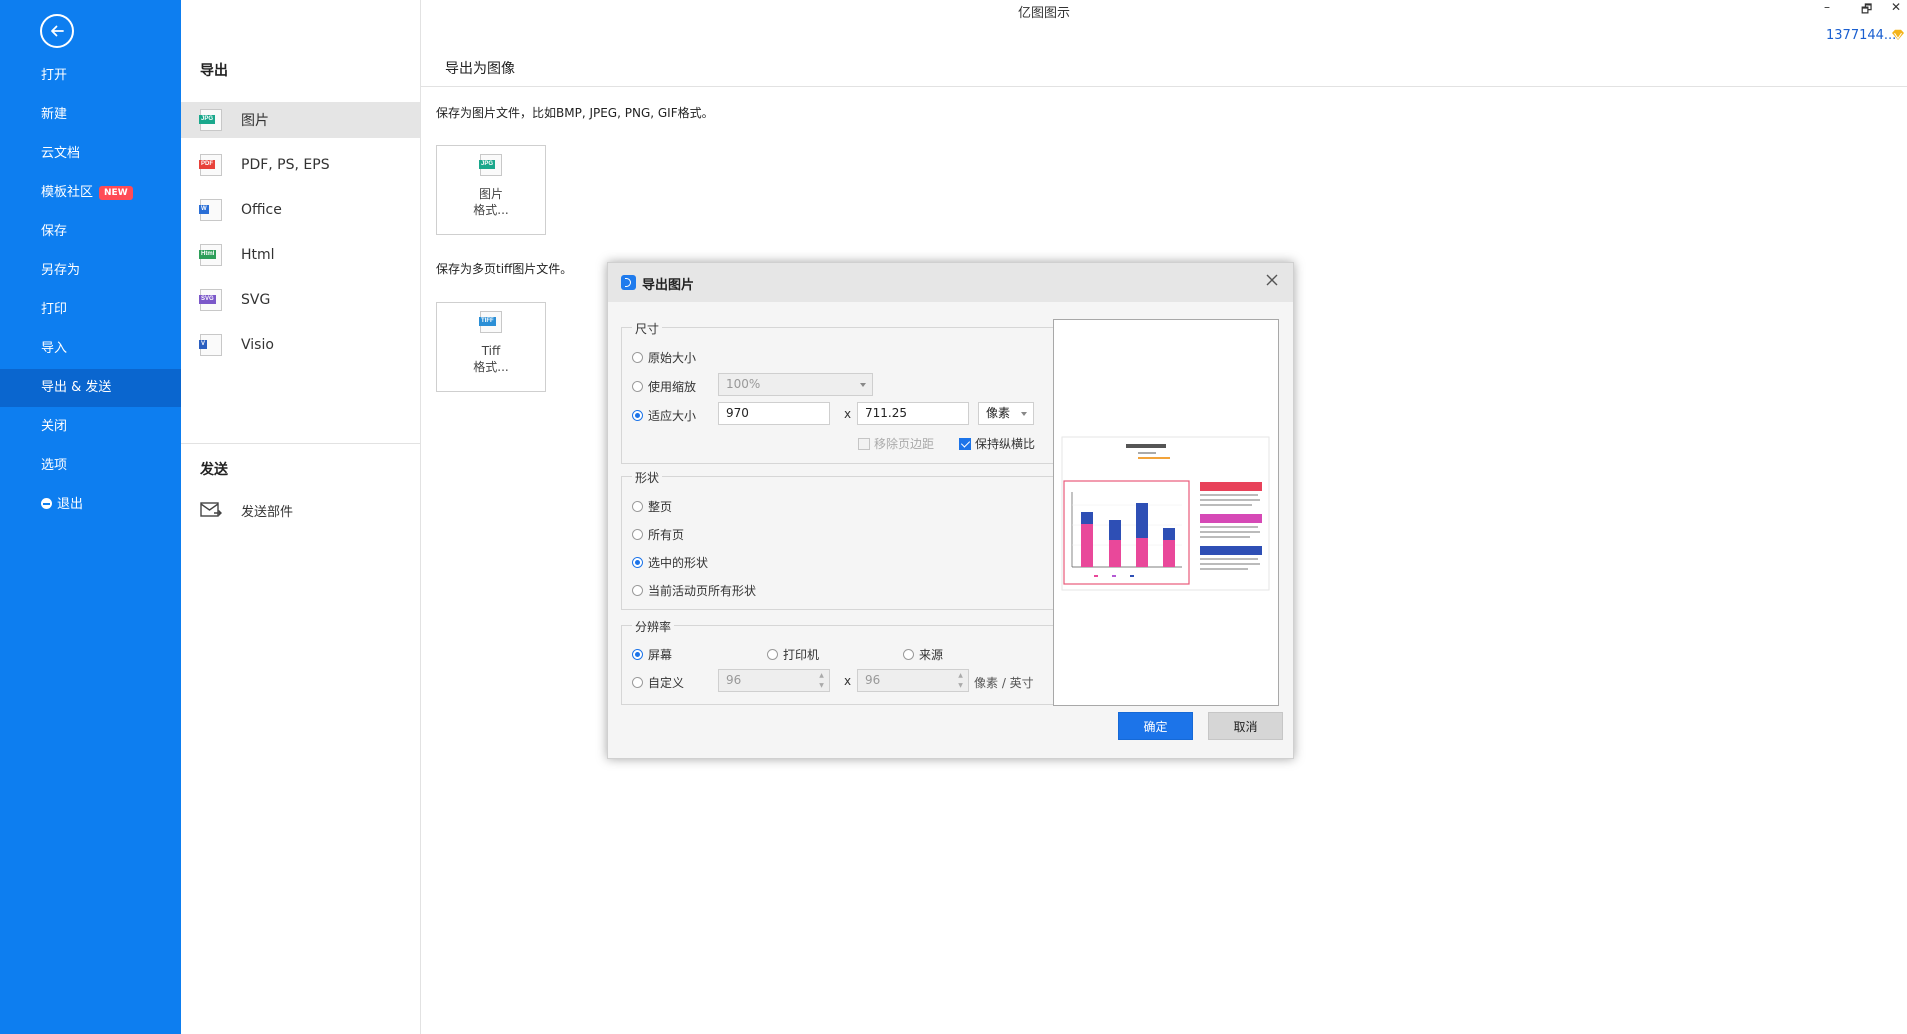 This screenshot has width=1907, height=1034. I want to click on size-group-title: 尺寸, so click(647, 328).